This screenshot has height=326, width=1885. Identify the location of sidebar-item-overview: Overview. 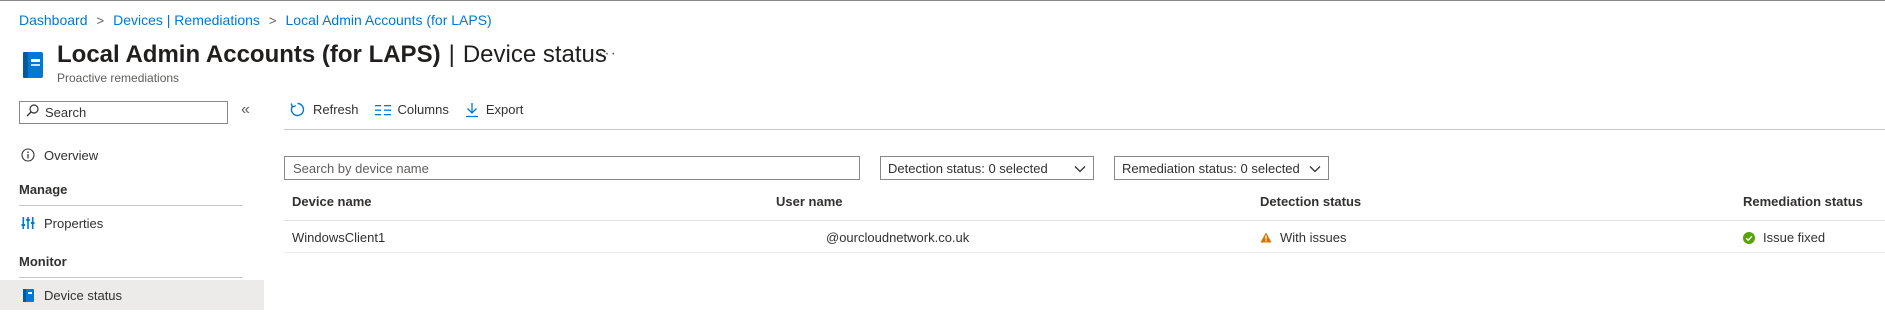
(132, 155).